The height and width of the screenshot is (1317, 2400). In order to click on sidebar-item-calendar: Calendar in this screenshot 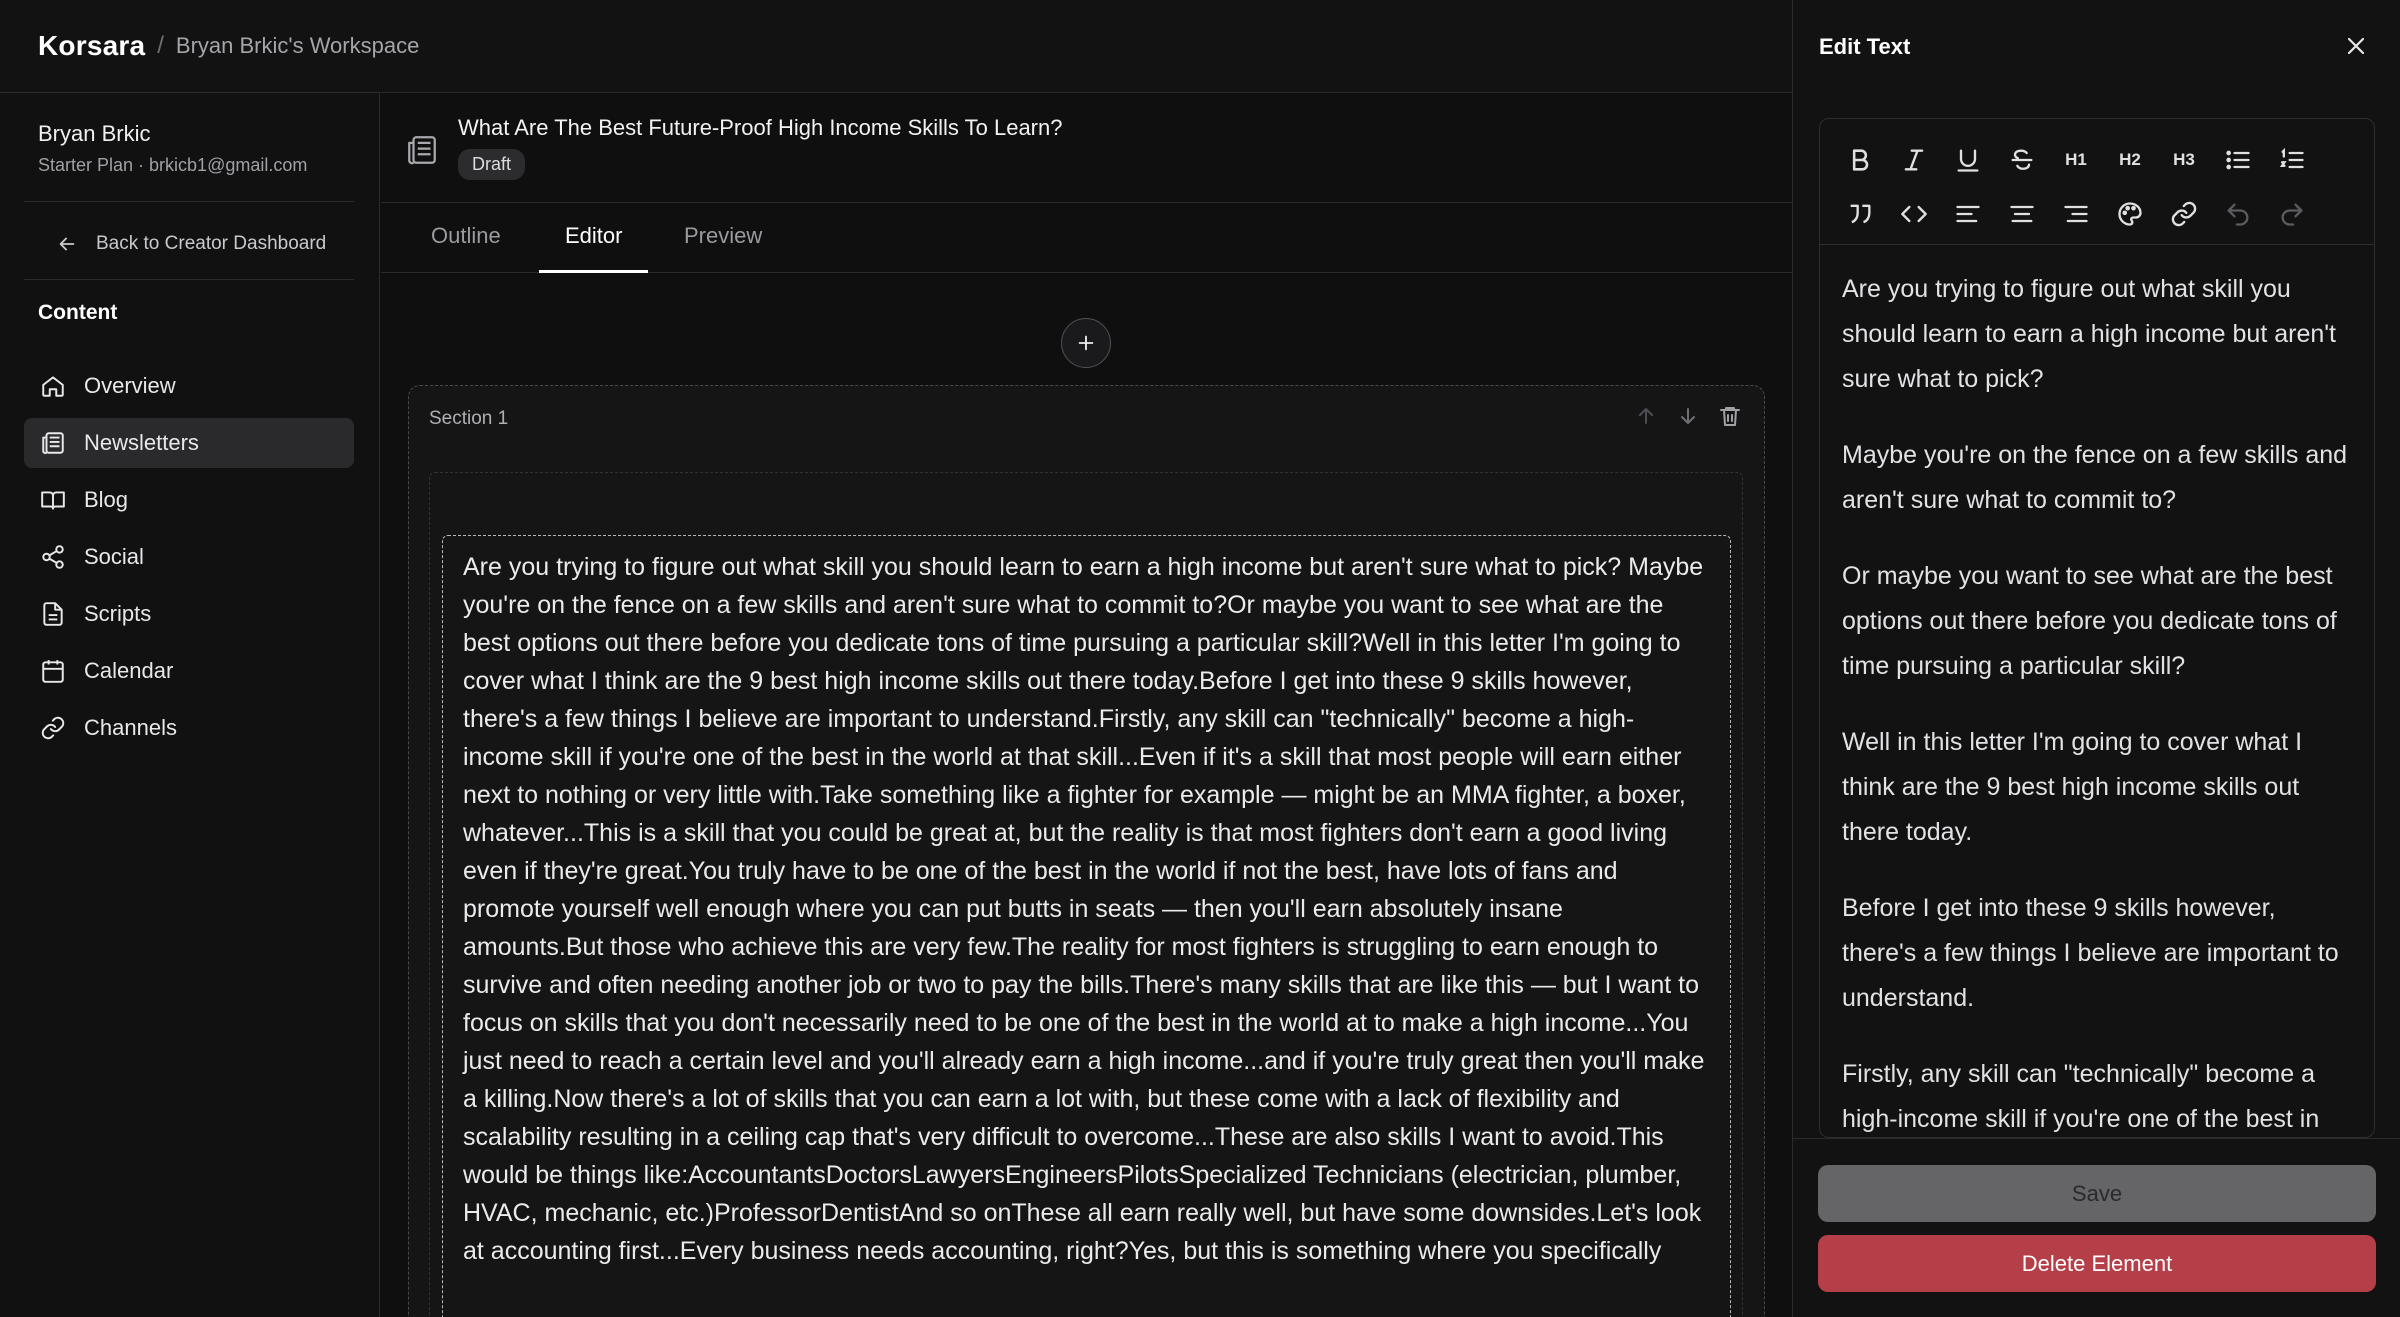, I will do `click(189, 671)`.